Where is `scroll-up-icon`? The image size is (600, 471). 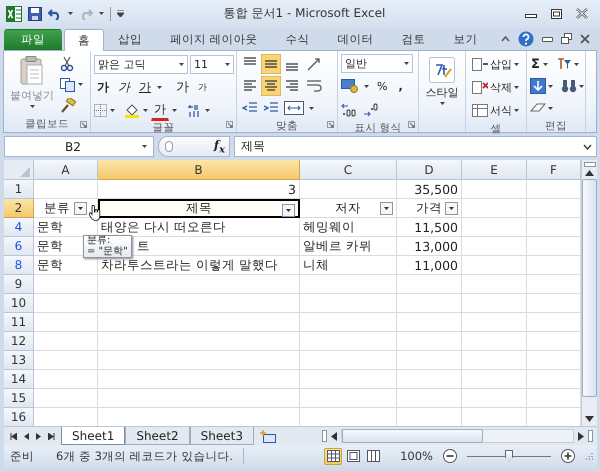 scroll-up-icon is located at coordinates (589, 173).